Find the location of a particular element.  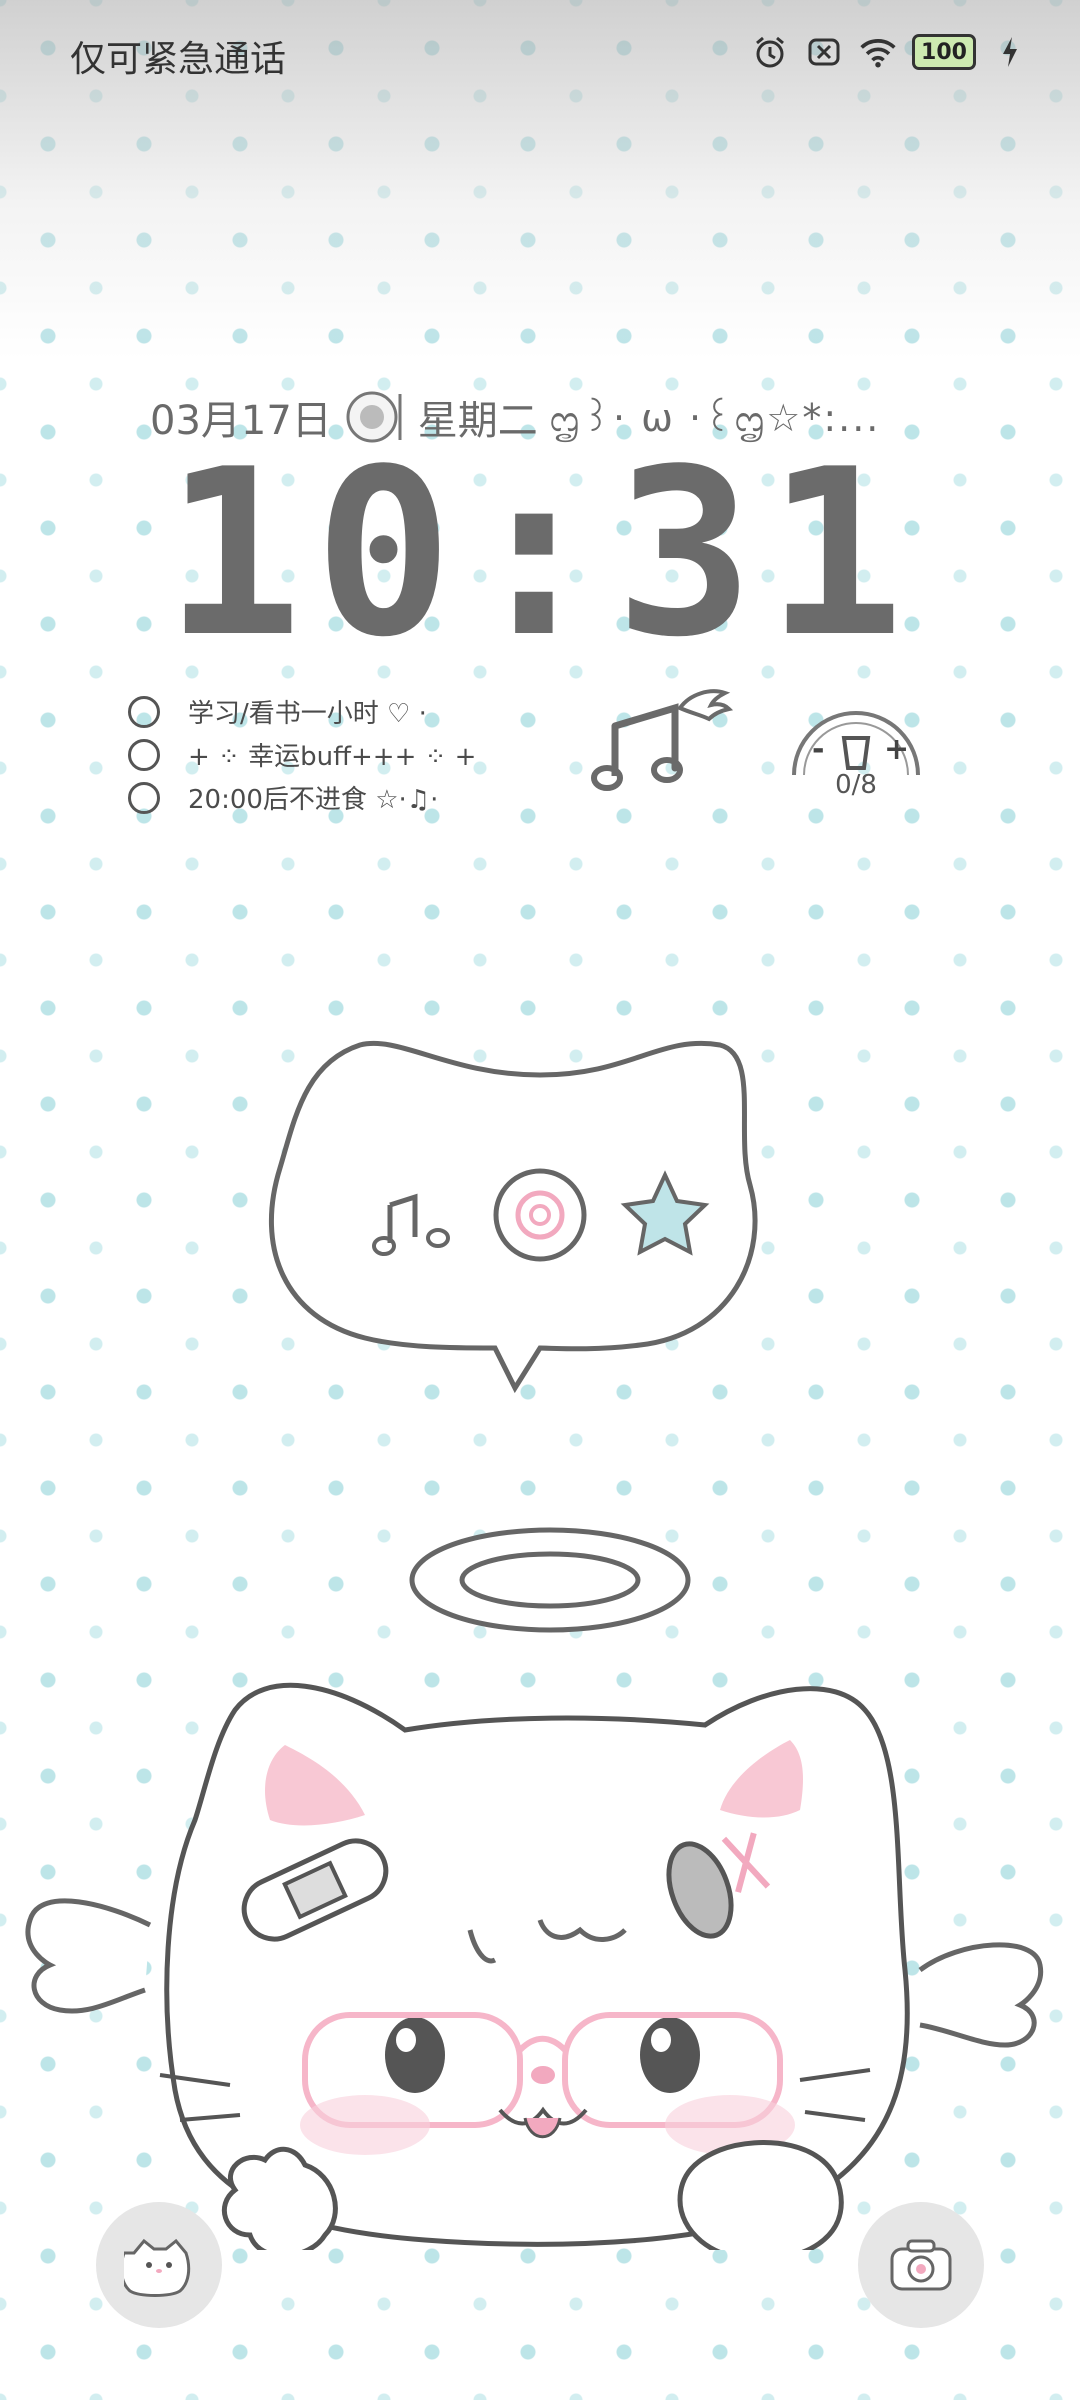

battery-indicator: 100 is located at coordinates (944, 52).